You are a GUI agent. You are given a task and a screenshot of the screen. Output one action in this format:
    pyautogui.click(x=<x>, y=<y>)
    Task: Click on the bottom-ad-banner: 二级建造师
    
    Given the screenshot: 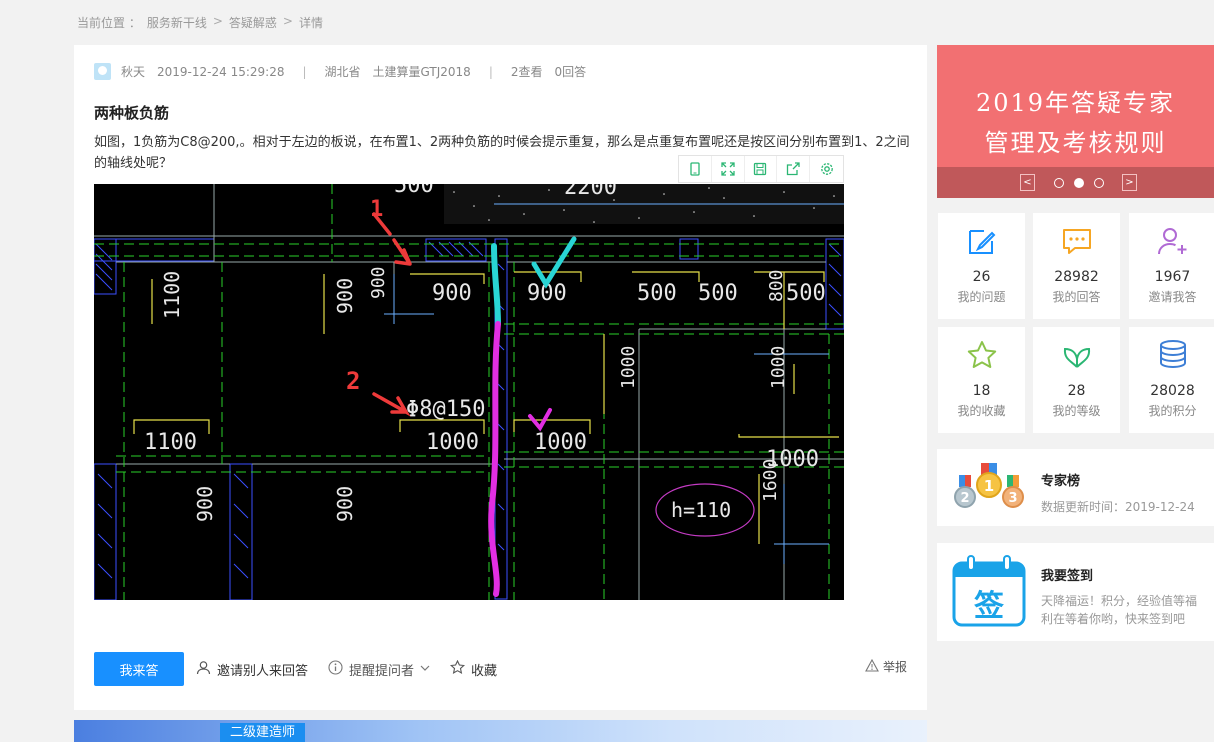 What is the action you would take?
    pyautogui.click(x=500, y=731)
    